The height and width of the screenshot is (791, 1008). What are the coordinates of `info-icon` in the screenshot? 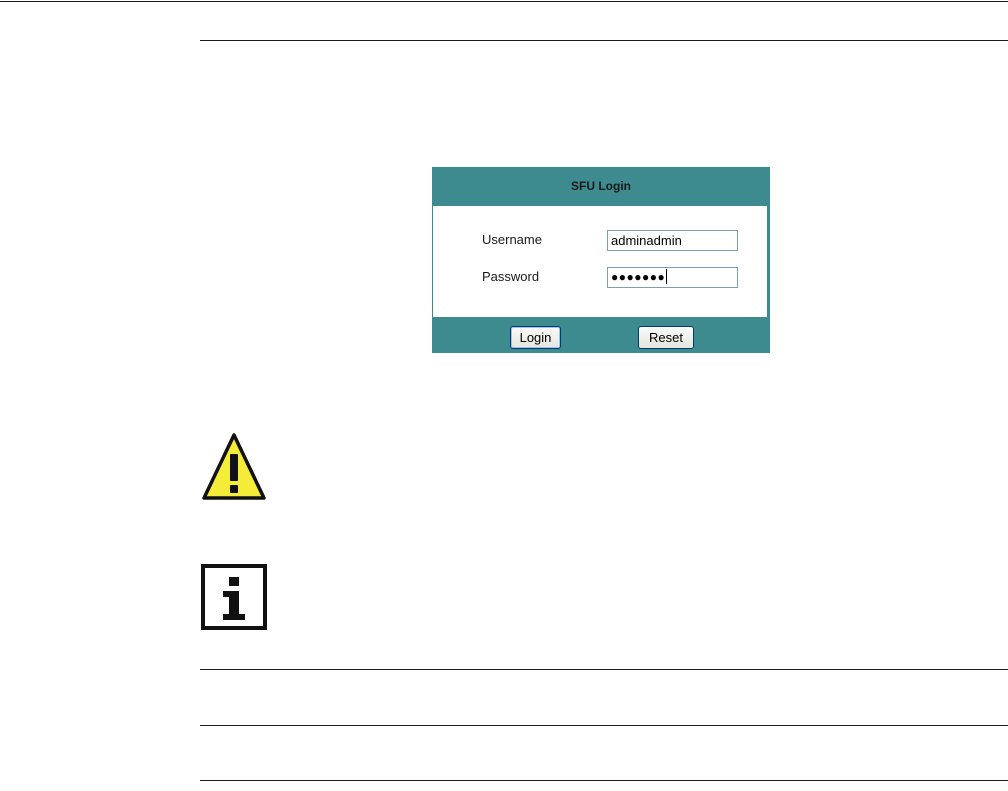 It's located at (234, 597).